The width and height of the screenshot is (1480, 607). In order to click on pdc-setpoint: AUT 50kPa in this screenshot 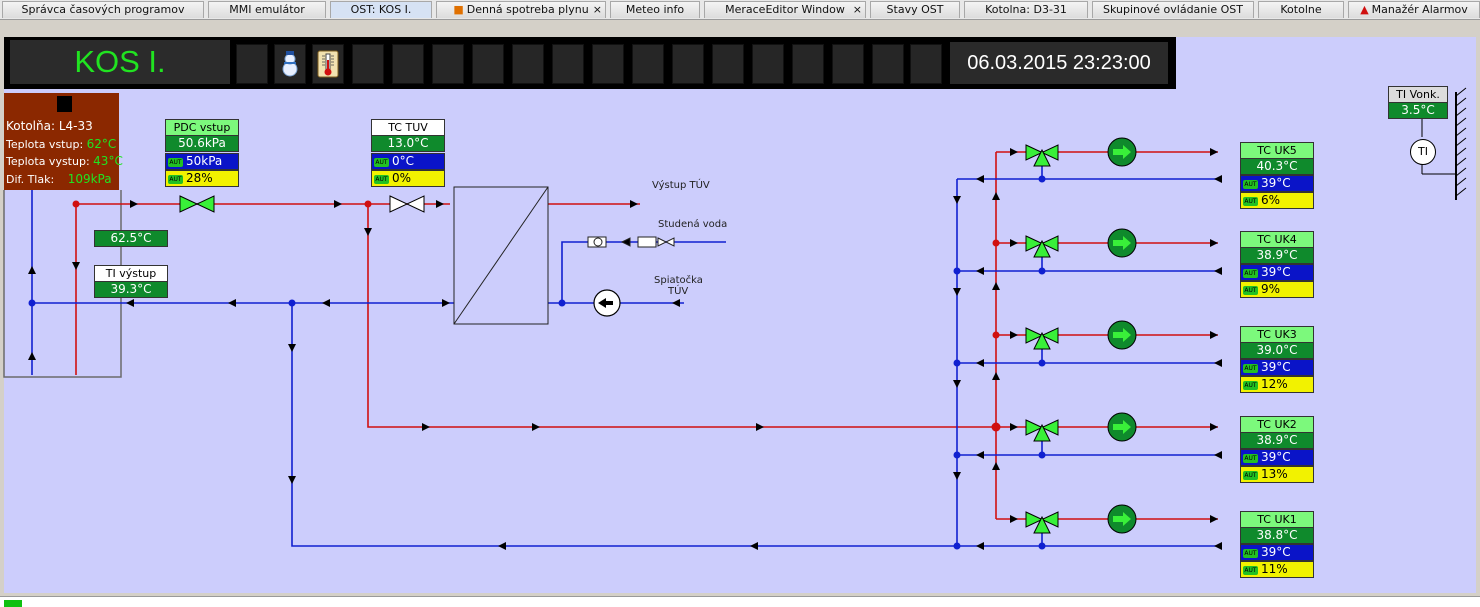, I will do `click(202, 161)`.